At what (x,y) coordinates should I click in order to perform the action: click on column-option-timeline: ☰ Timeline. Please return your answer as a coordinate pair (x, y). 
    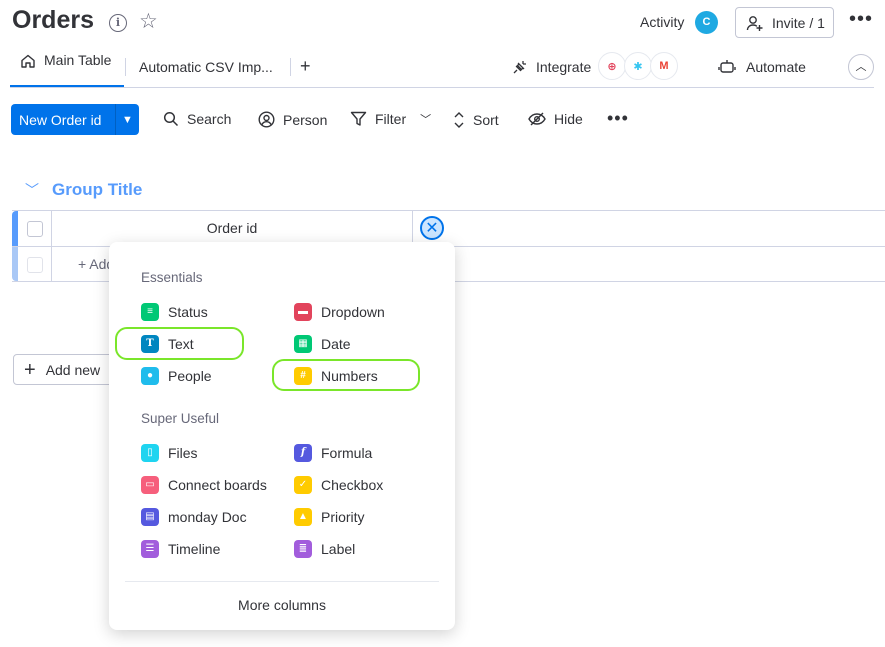
    Looking at the image, I should click on (180, 549).